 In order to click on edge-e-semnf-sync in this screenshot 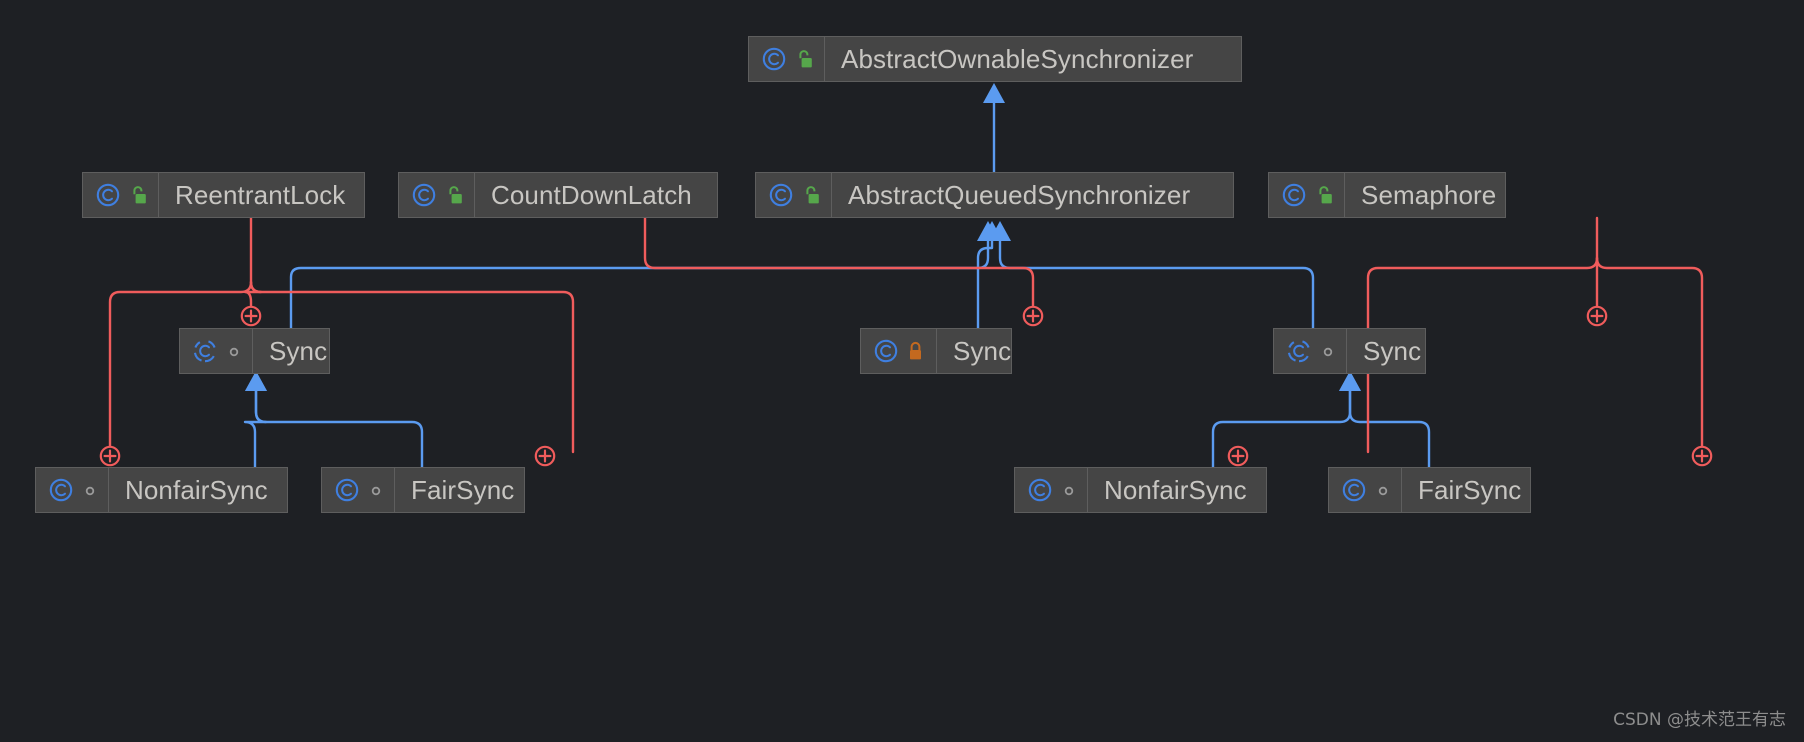, I will do `click(1281, 427)`.